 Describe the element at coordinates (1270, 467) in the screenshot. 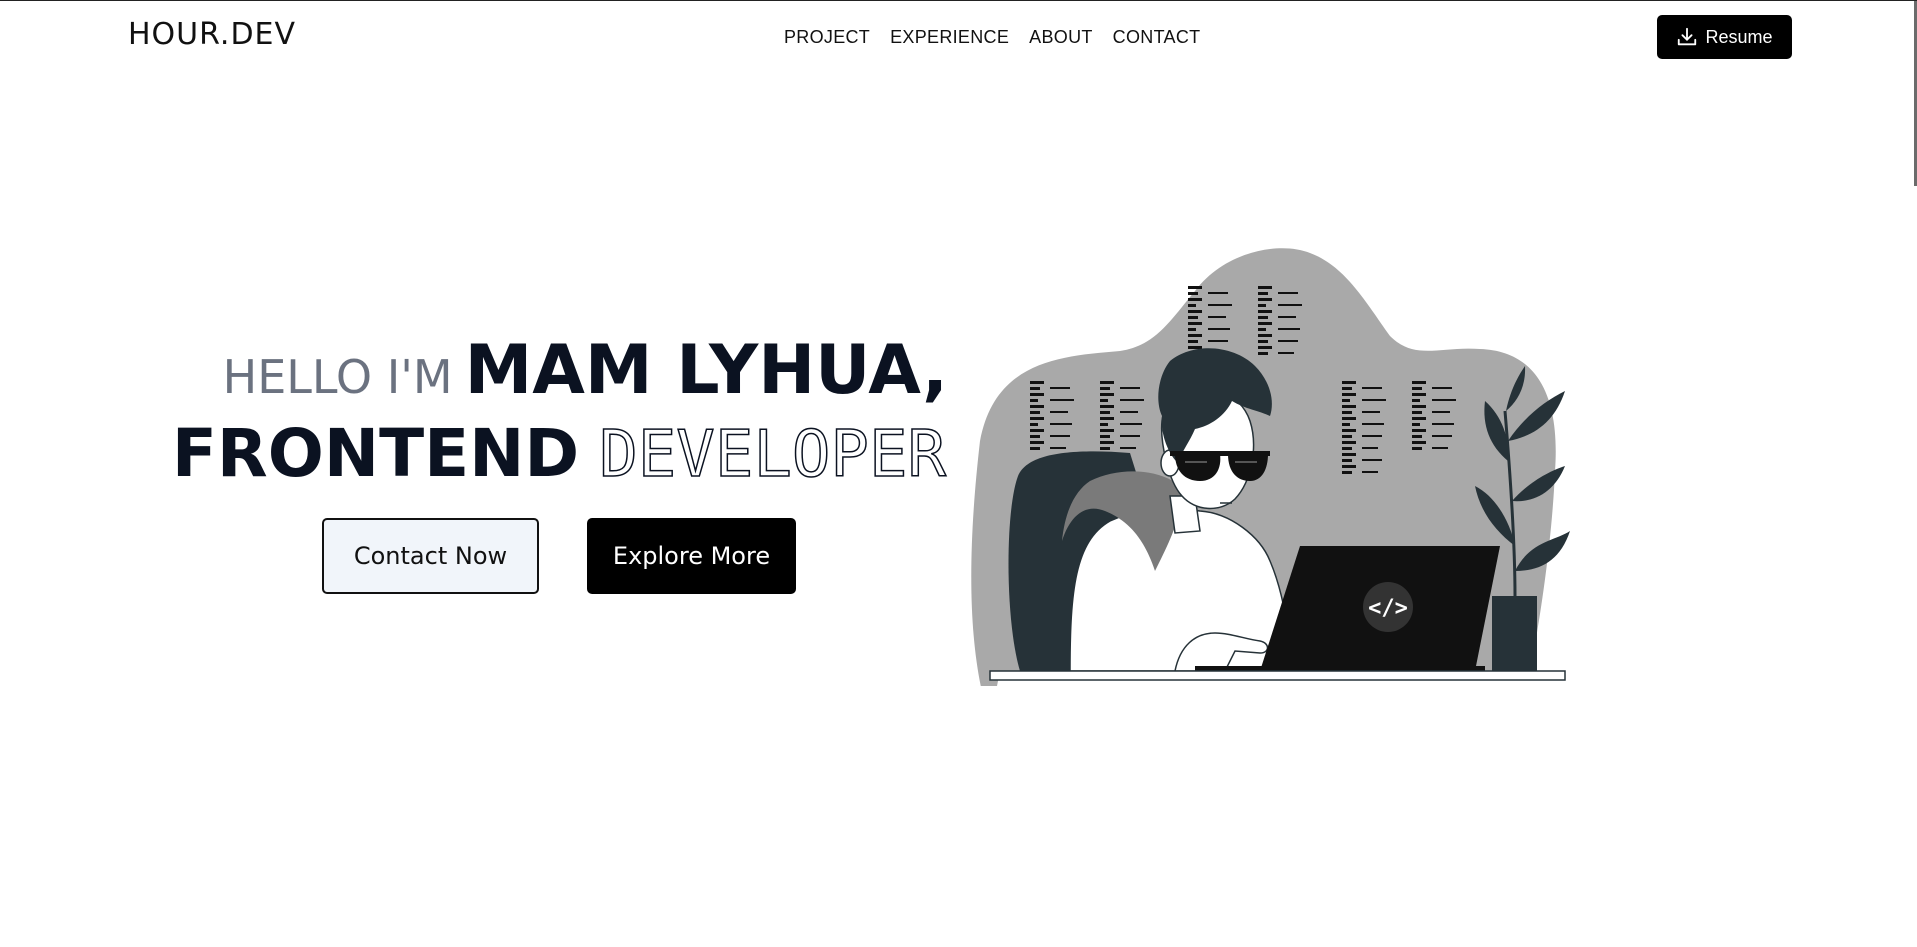

I see `developer-illustration: </>` at that location.